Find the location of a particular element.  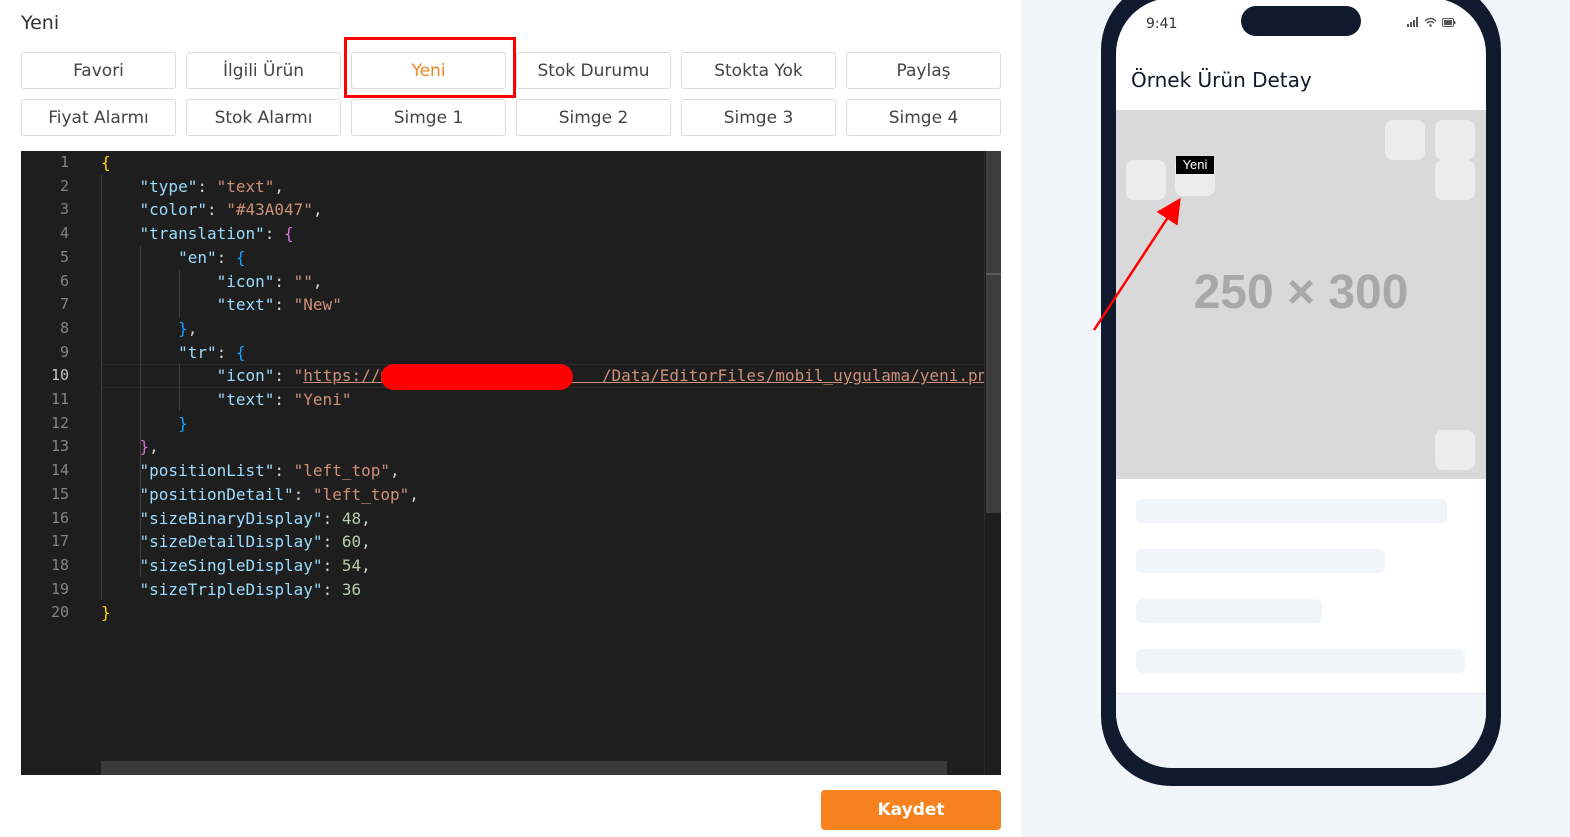

vertical-scrollbar is located at coordinates (992, 463).